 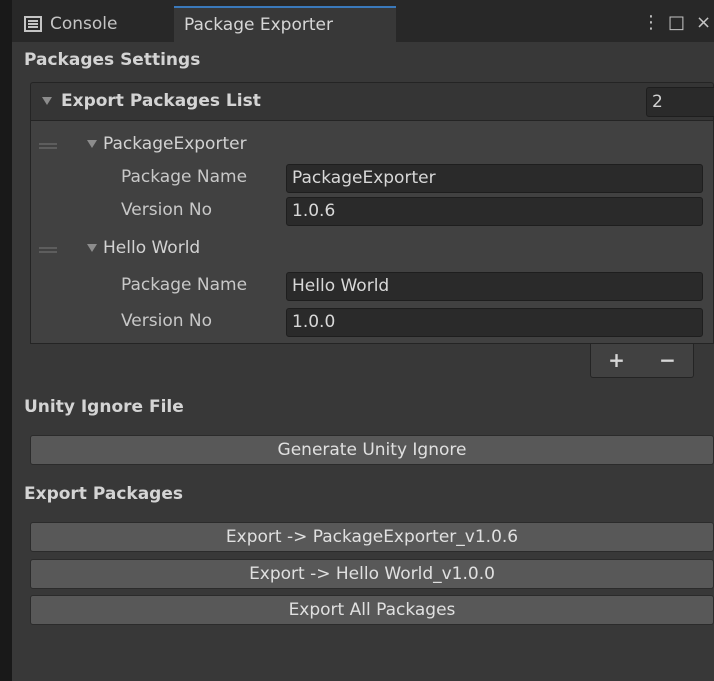 What do you see at coordinates (667, 360) in the screenshot?
I see `remove-item-button: −` at bounding box center [667, 360].